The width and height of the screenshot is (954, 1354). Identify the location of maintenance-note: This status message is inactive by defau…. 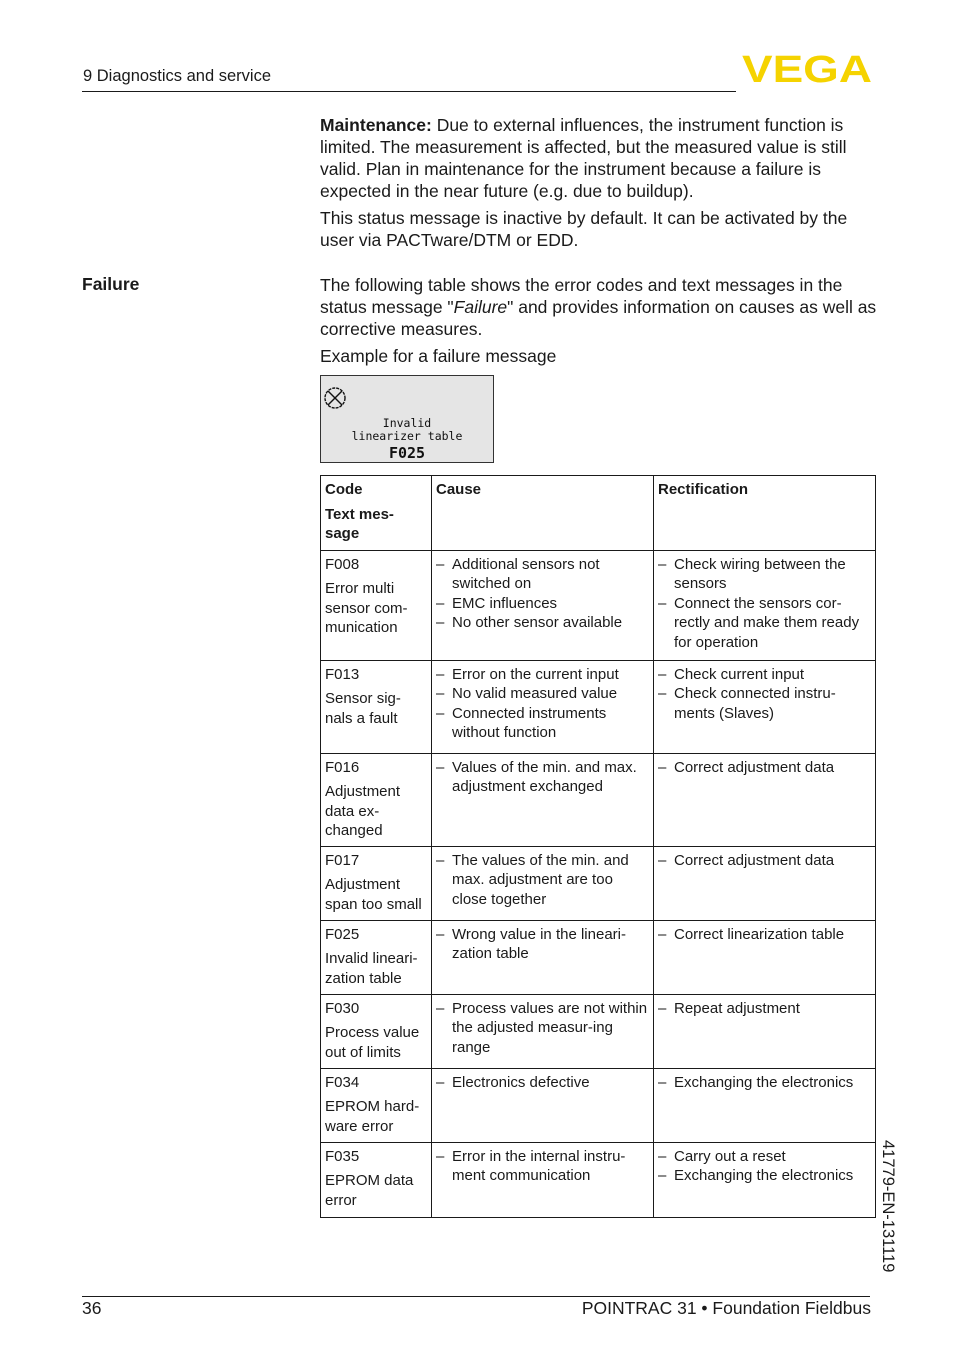
(584, 229).